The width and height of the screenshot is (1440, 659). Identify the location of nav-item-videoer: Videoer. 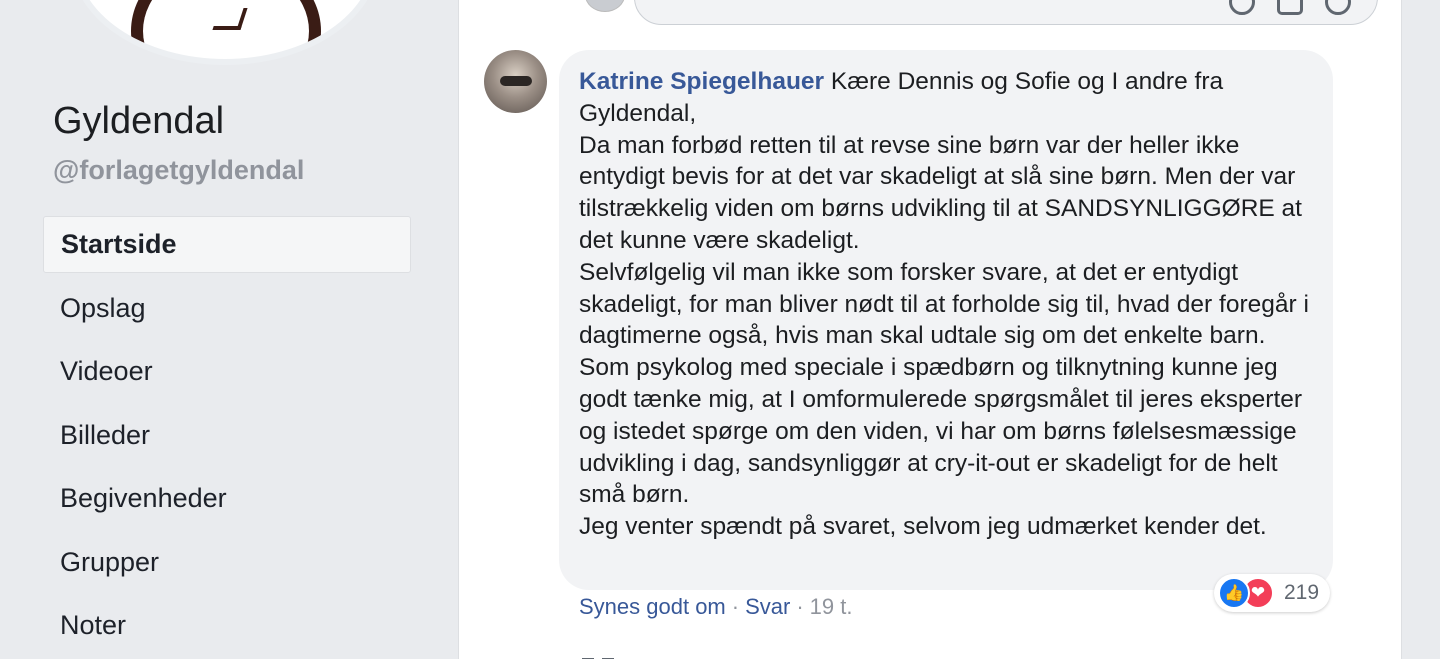
(227, 371).